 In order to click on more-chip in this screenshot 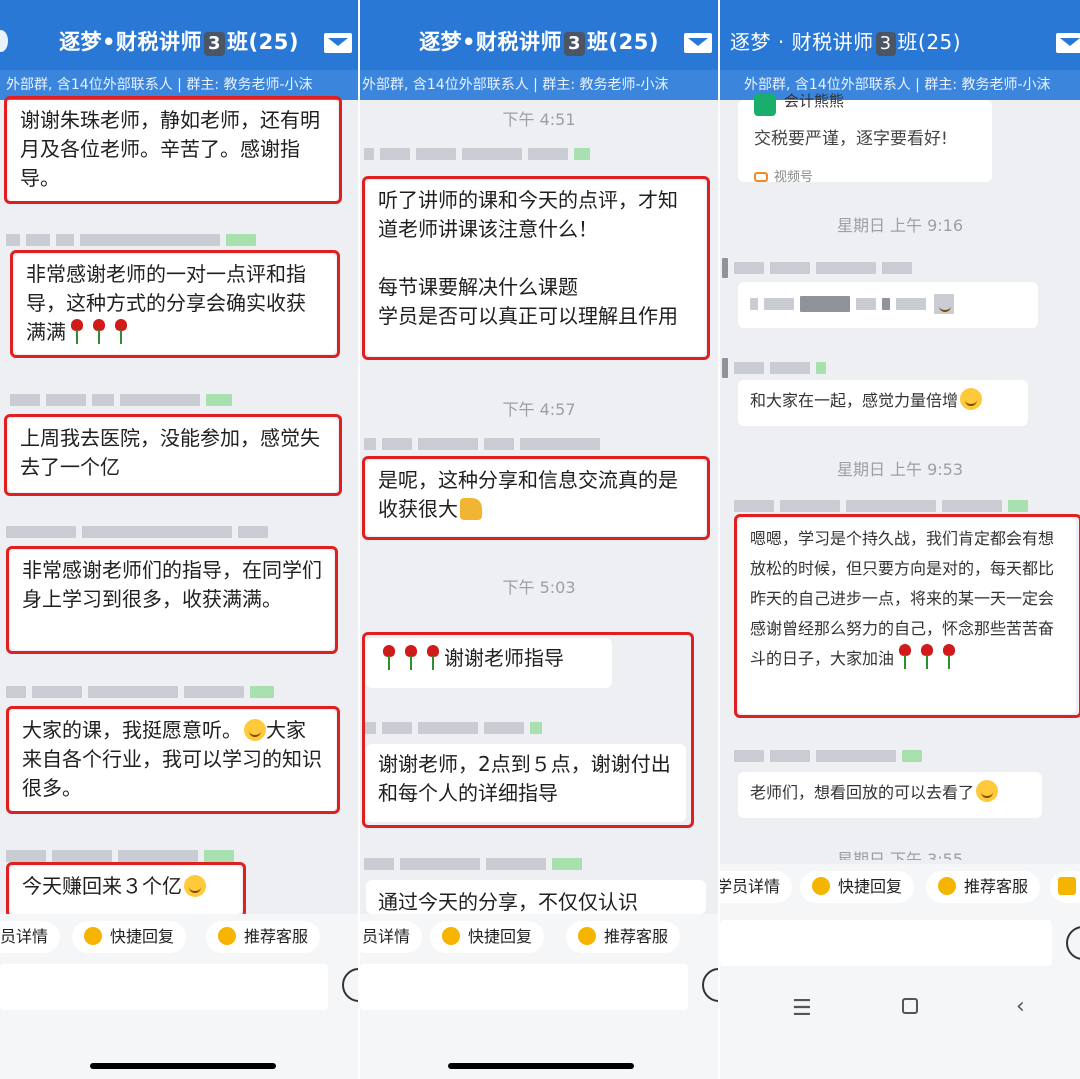, I will do `click(1065, 887)`.